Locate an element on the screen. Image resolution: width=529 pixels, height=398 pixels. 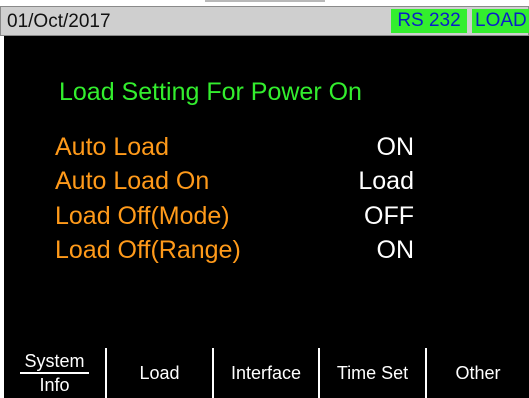
softkey-label-line1: System is located at coordinates (54, 362).